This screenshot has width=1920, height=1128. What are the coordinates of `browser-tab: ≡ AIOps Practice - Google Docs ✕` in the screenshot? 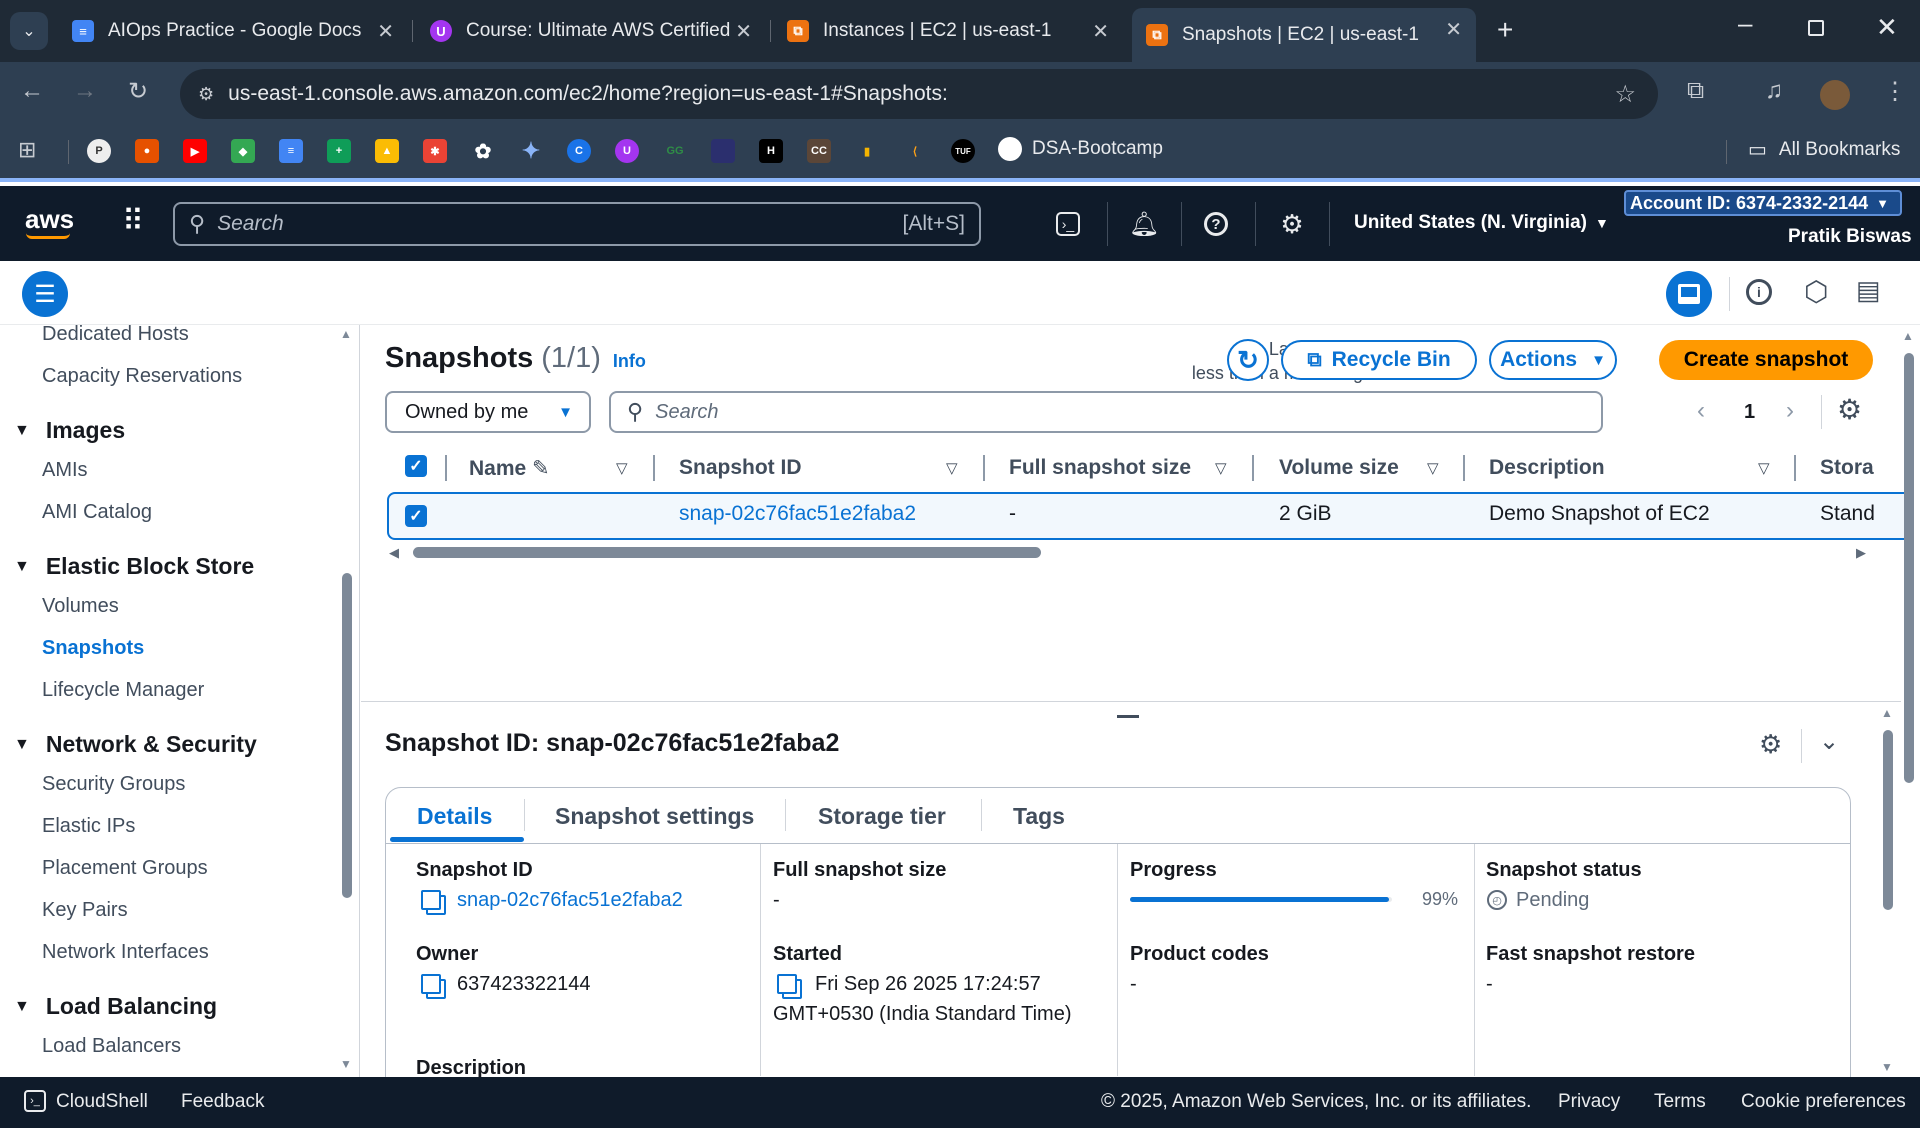 It's located at (233, 31).